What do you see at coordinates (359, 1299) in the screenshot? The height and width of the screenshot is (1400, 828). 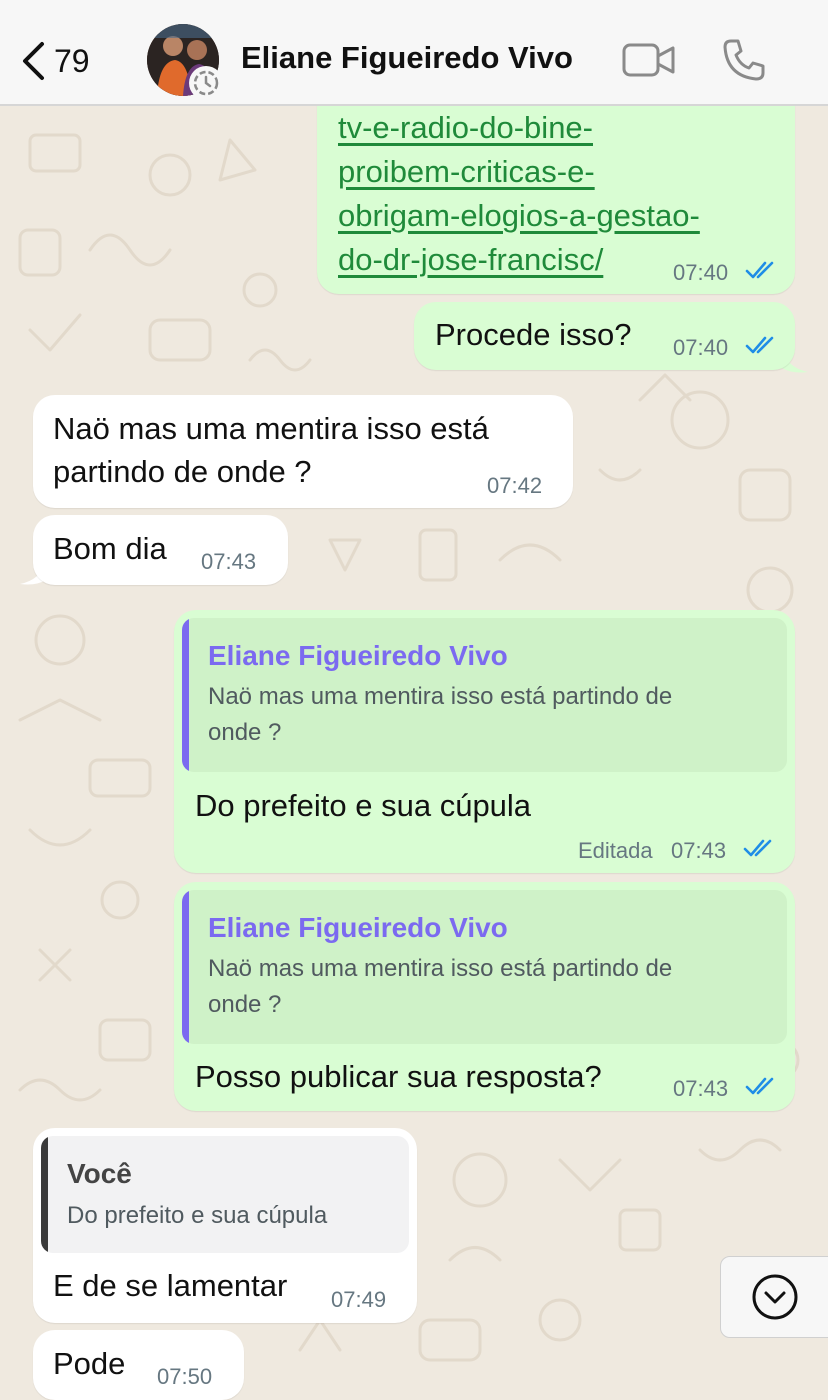 I see `message-time: 07:49` at bounding box center [359, 1299].